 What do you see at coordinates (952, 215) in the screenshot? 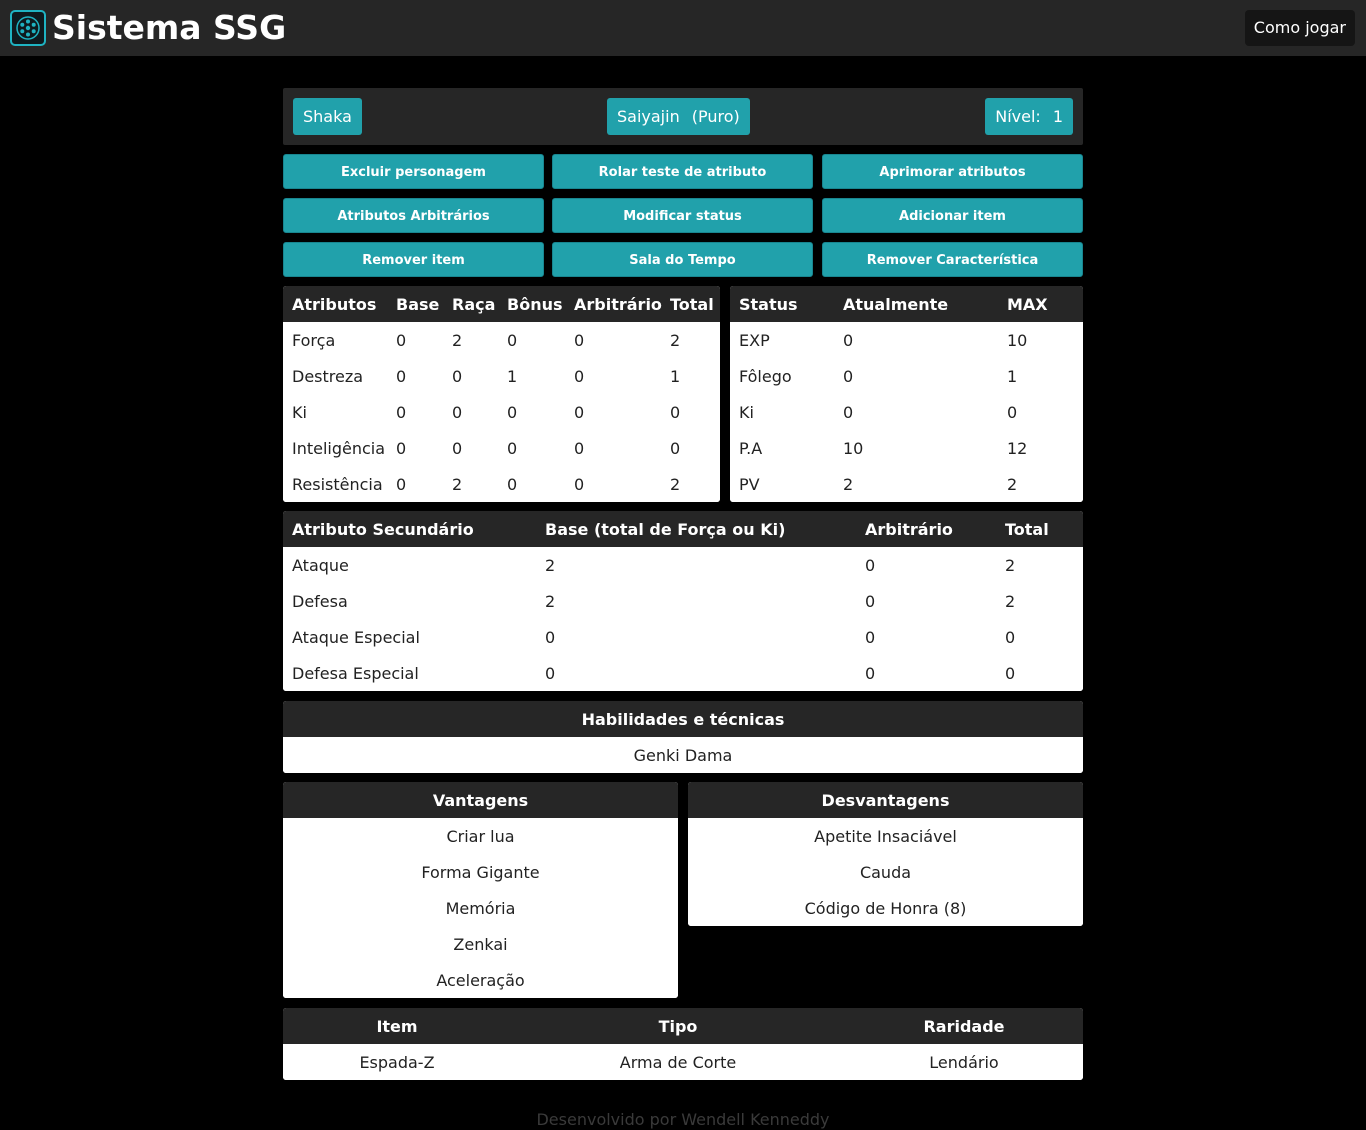
I see `add-item-button: Adicionar item` at bounding box center [952, 215].